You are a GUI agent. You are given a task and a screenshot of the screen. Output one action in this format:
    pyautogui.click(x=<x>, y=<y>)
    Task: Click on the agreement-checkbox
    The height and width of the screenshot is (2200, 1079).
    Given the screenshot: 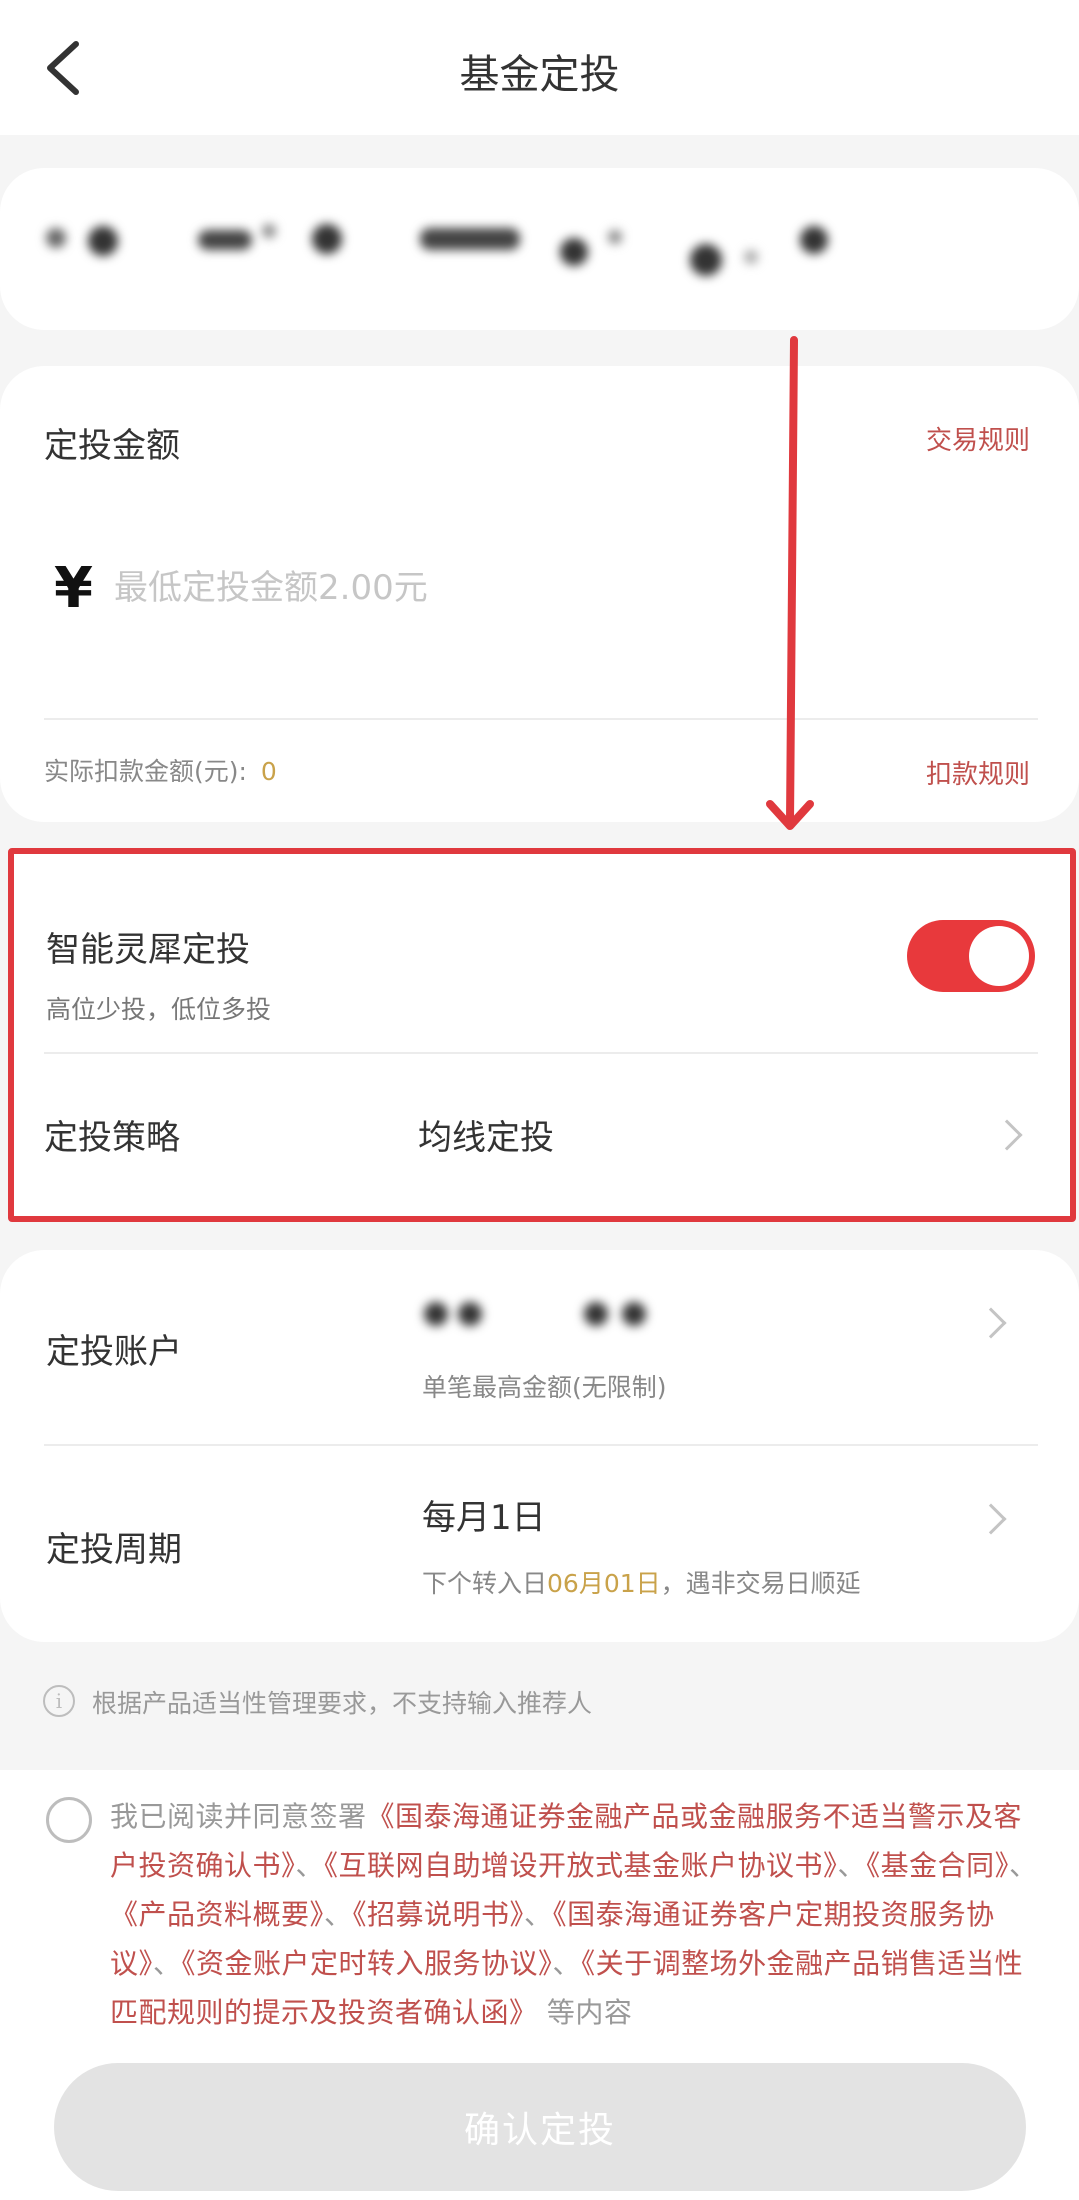 What is the action you would take?
    pyautogui.click(x=69, y=1820)
    